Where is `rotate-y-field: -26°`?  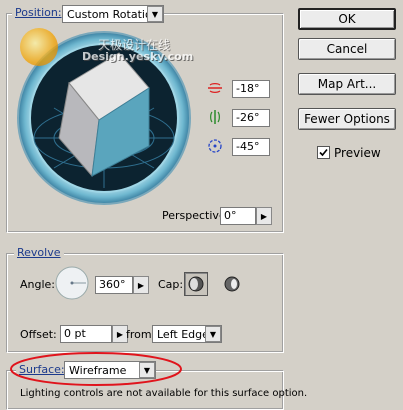
rotate-y-field: -26° is located at coordinates (251, 118).